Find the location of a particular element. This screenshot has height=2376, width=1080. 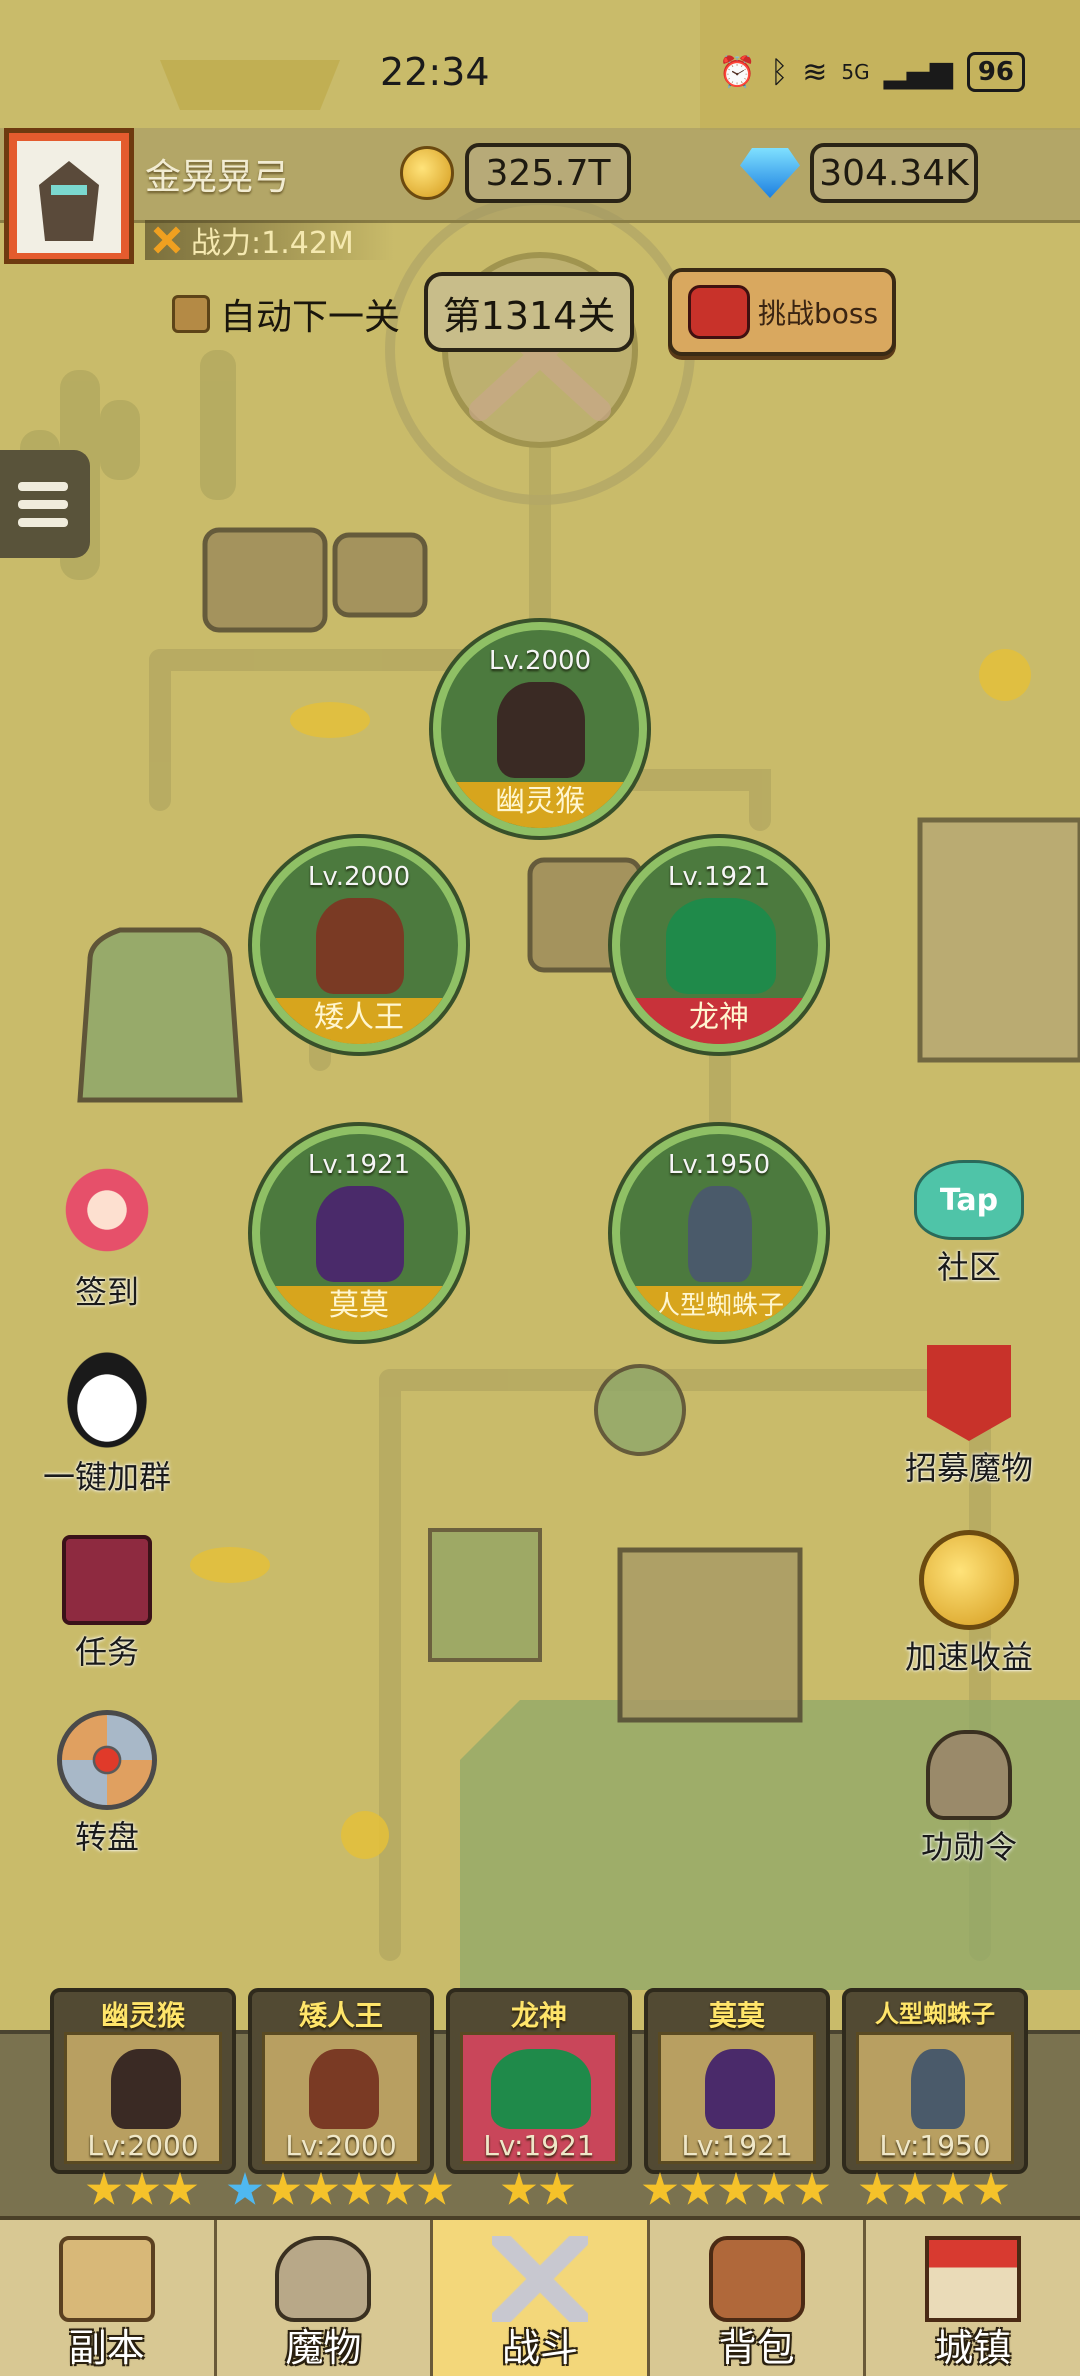

auto-next-label: 自动下一关 is located at coordinates (310, 317).